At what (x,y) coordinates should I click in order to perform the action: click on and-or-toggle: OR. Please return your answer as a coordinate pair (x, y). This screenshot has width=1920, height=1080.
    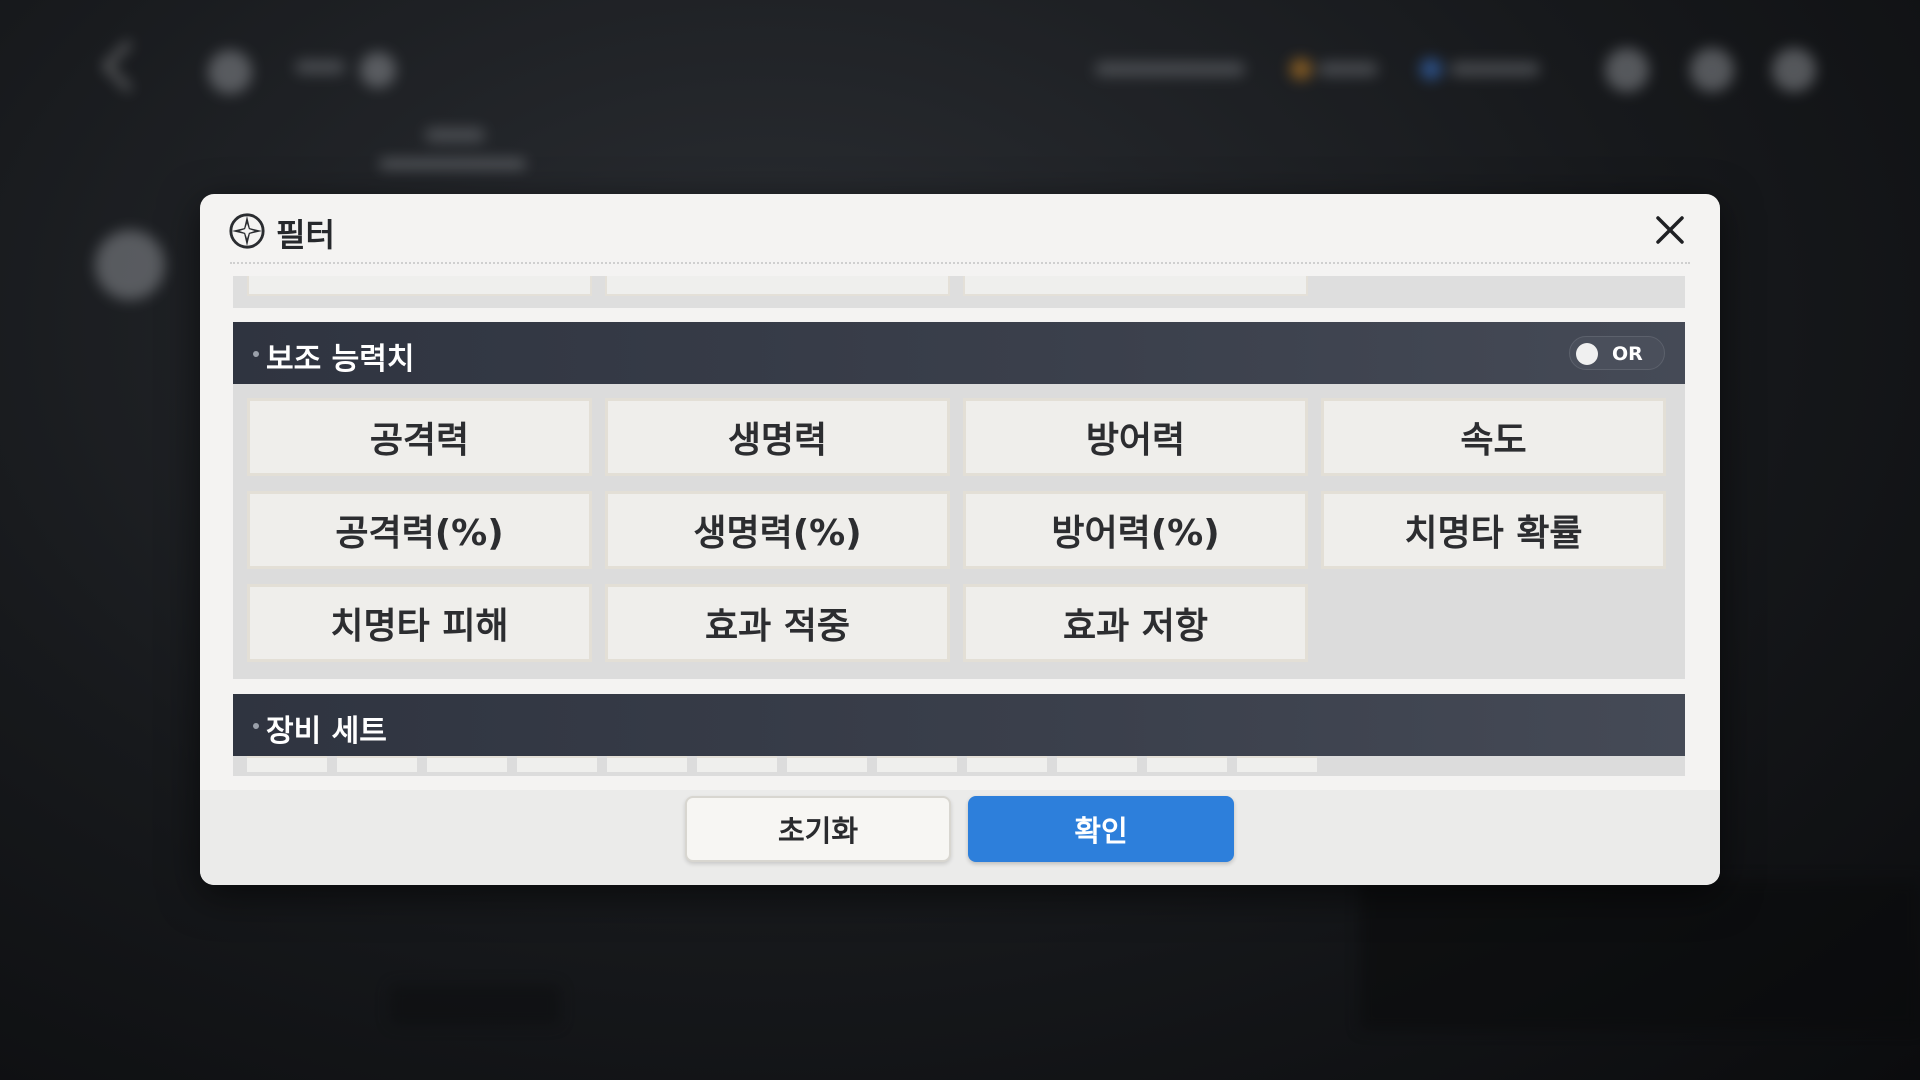
    Looking at the image, I should click on (1617, 353).